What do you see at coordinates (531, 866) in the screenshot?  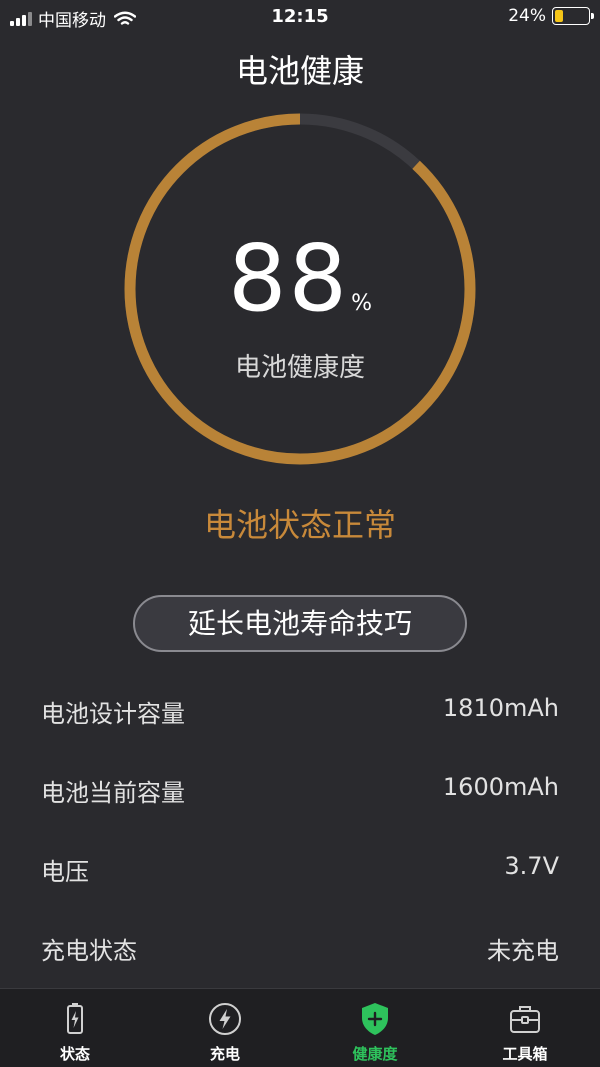 I see `info-value: 3.7V` at bounding box center [531, 866].